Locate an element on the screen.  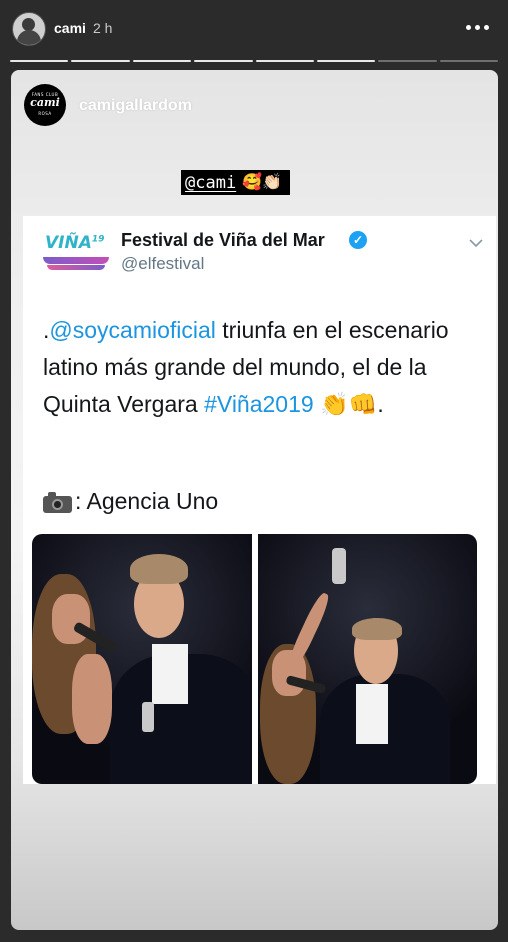
story-time-ago: 2 h is located at coordinates (103, 28).